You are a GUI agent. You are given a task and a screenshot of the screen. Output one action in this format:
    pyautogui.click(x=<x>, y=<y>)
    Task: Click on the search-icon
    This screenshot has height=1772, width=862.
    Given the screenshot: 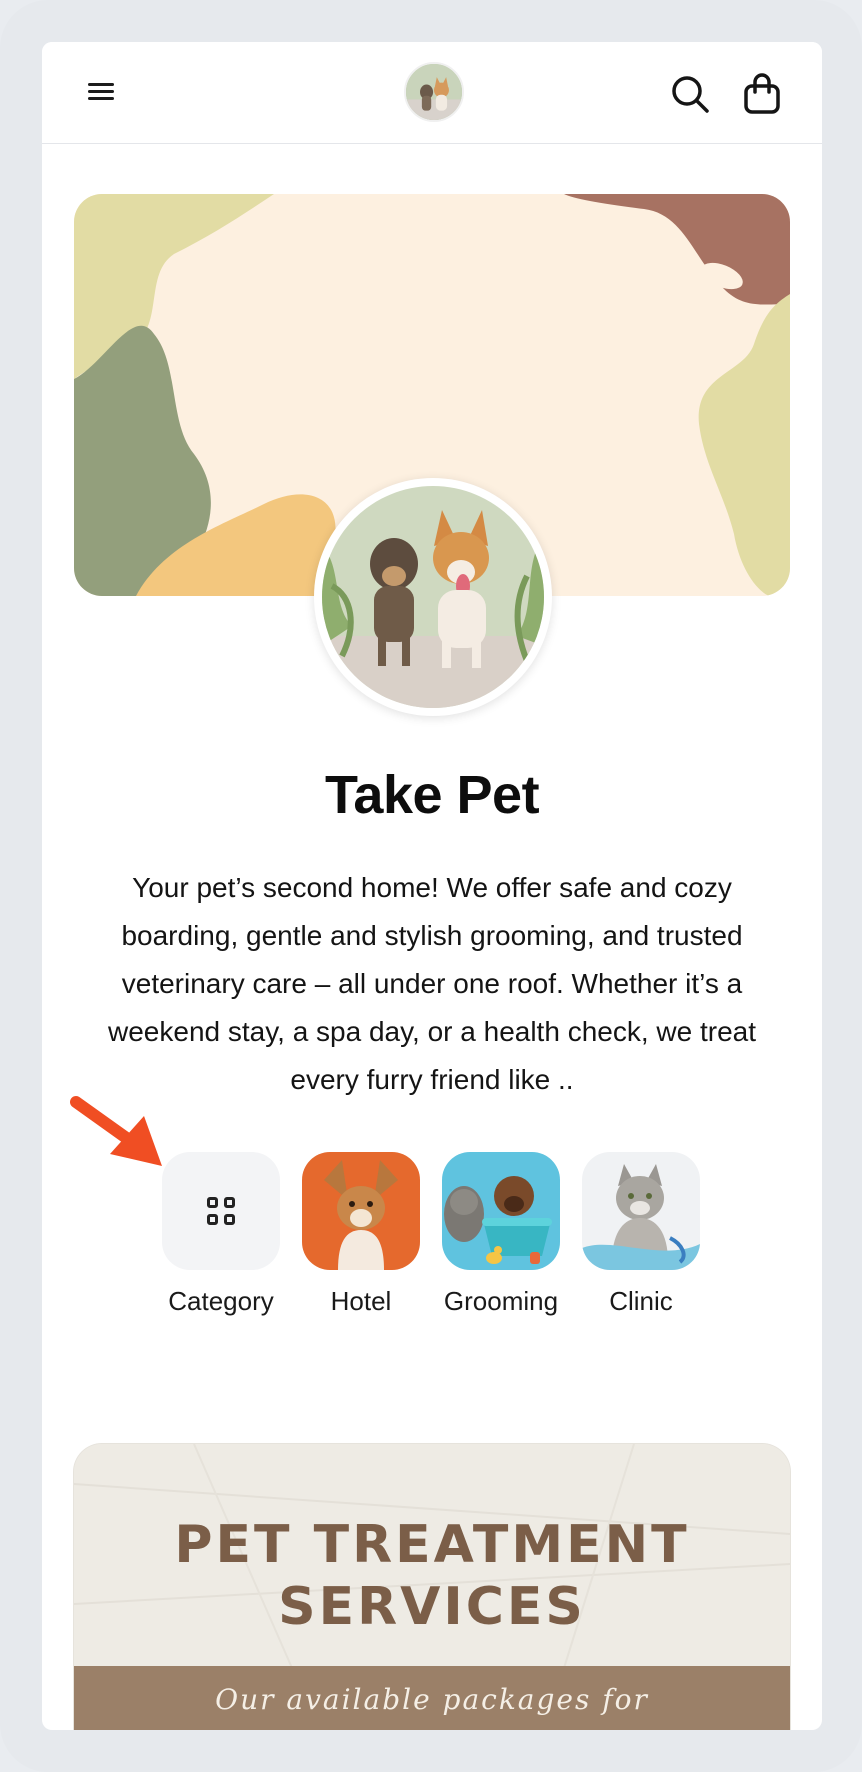 What is the action you would take?
    pyautogui.click(x=690, y=94)
    